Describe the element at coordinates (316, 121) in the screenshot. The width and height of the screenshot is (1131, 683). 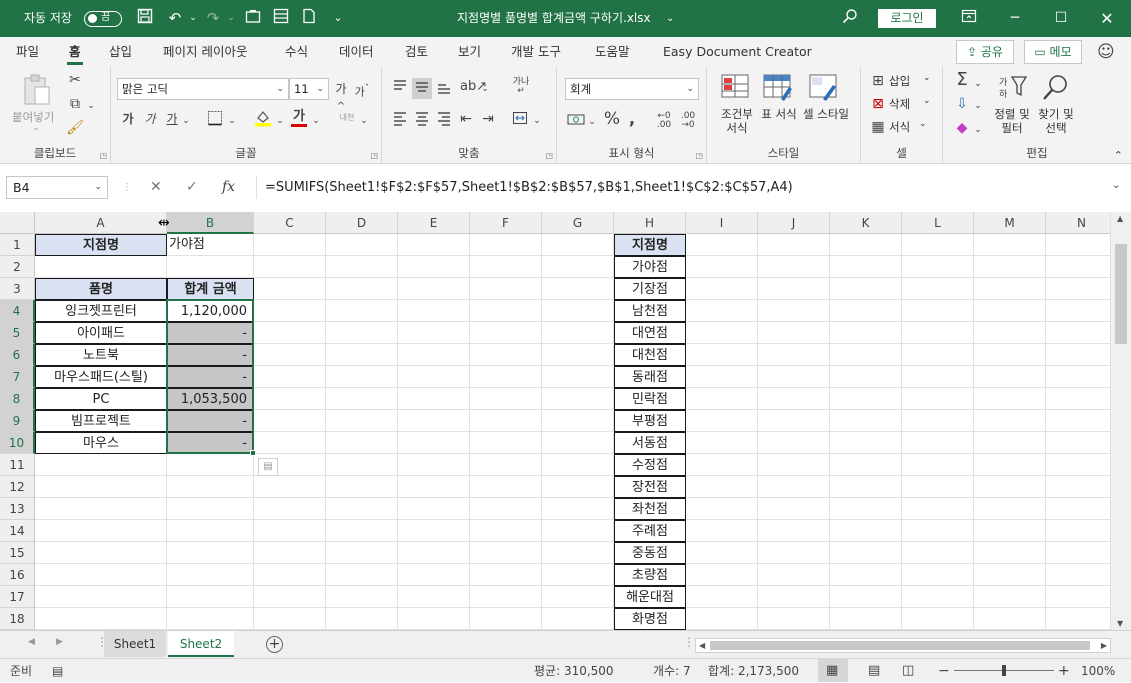
I see `font-color-dropdown-icon: ⌄` at that location.